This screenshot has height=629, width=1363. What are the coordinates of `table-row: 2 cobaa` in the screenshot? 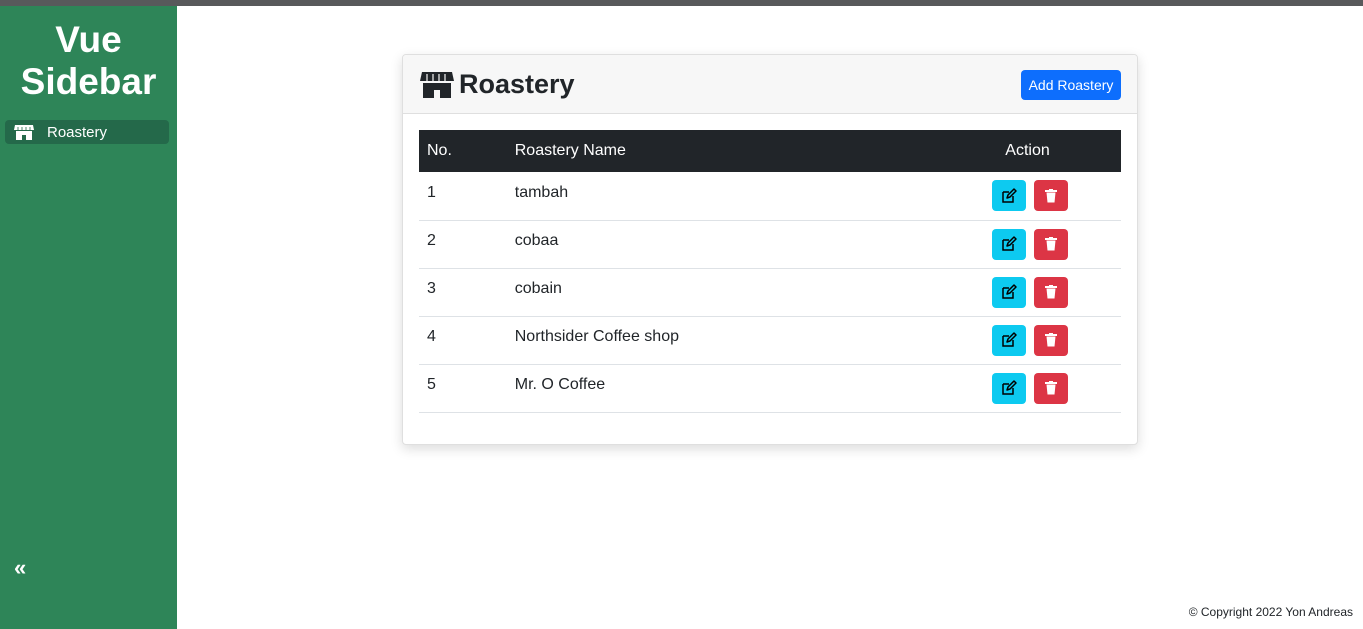 It's located at (770, 244).